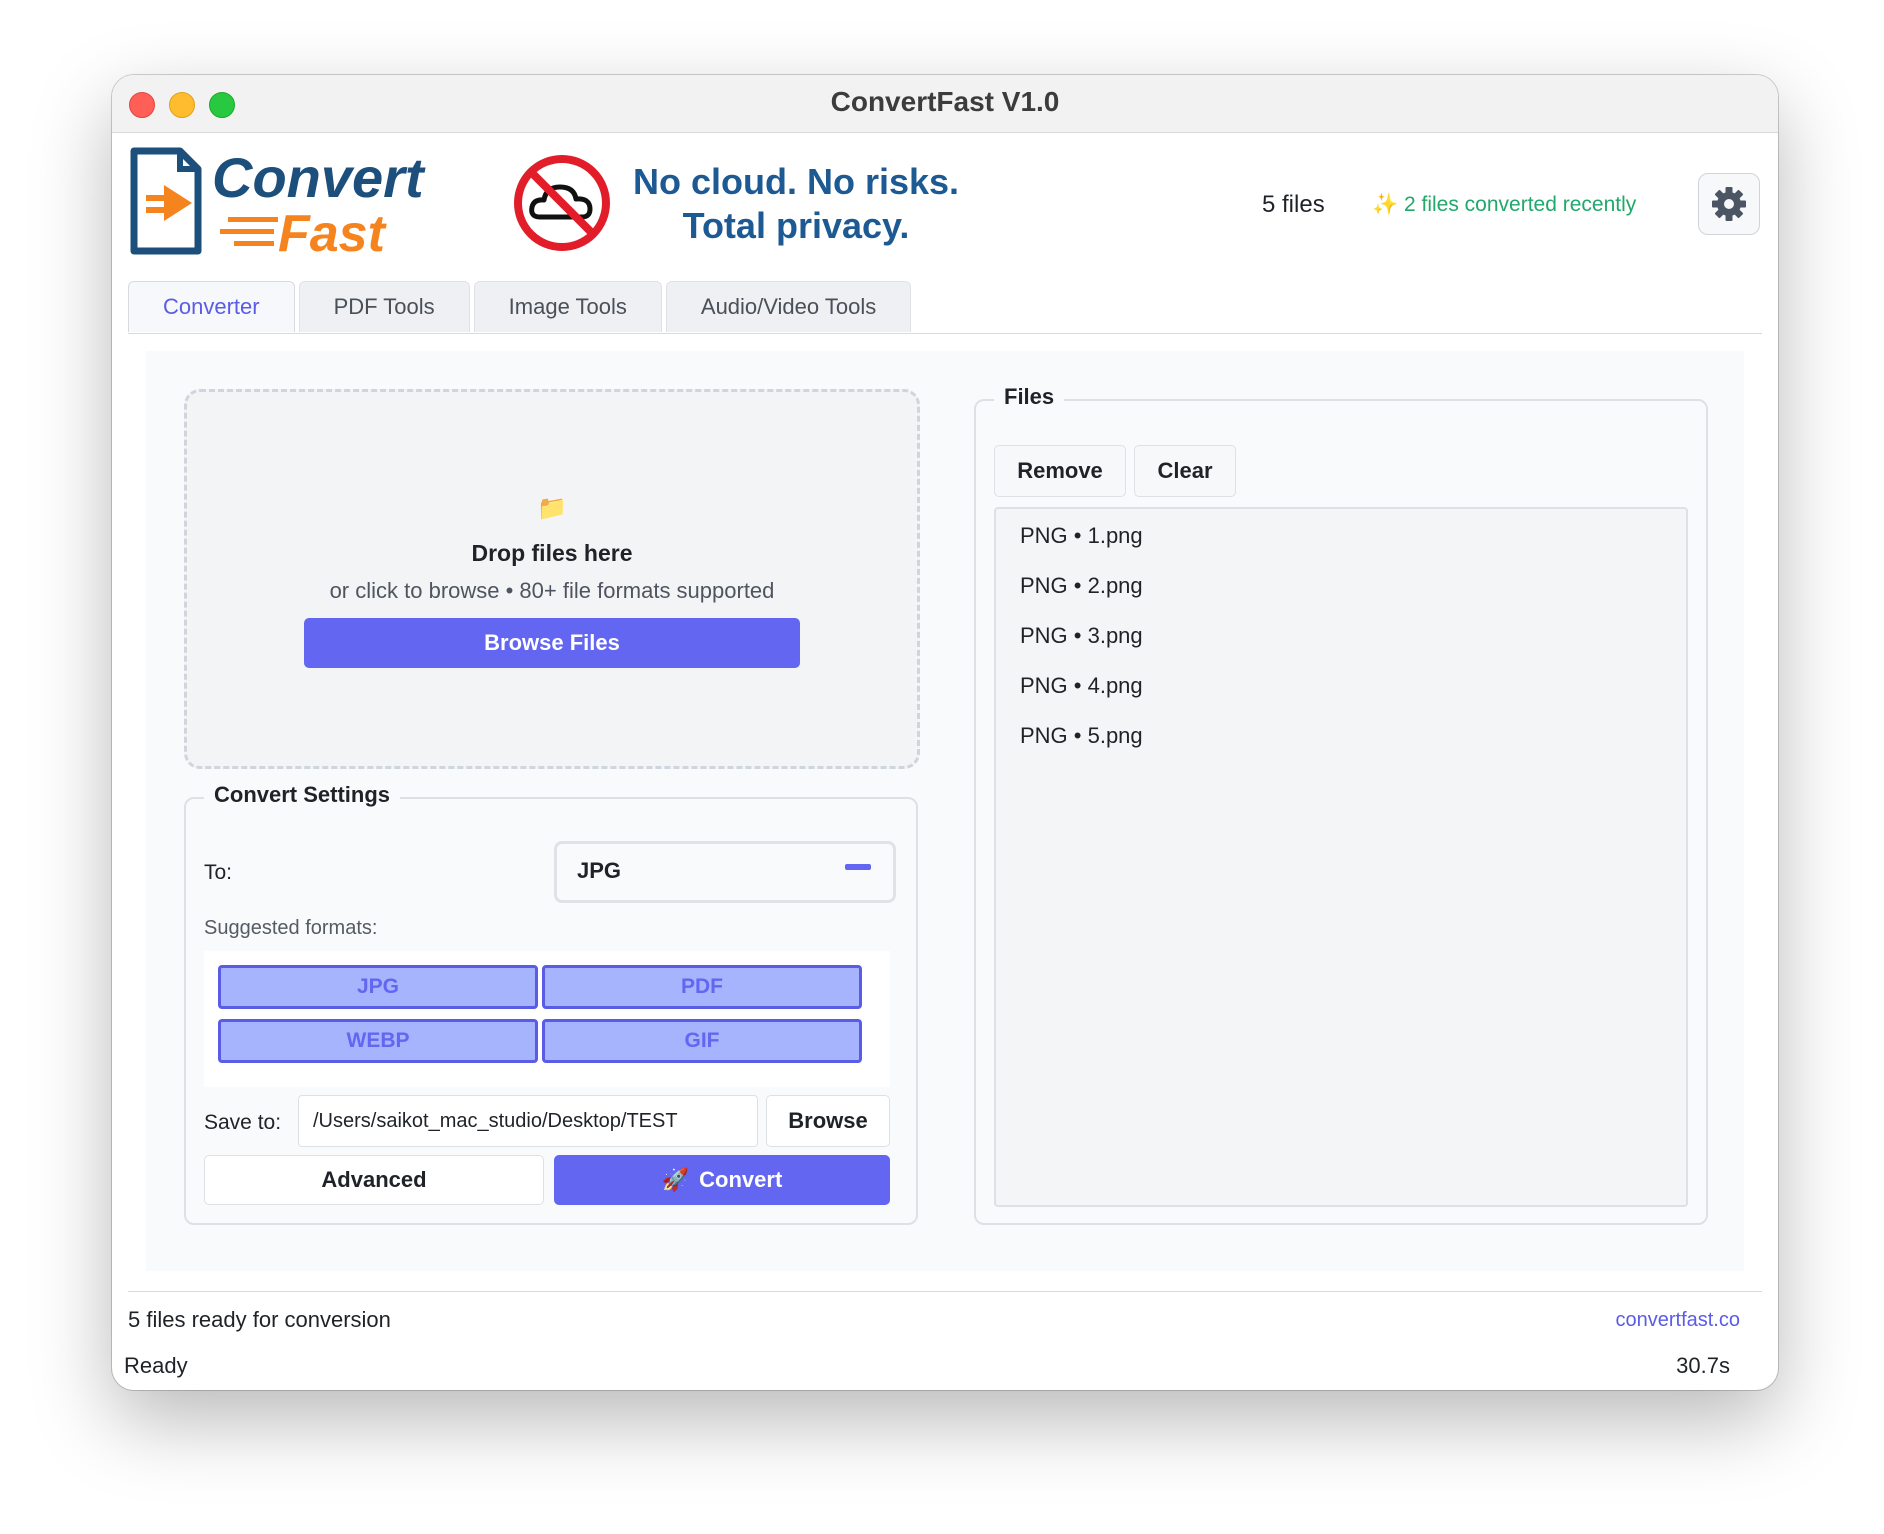 The width and height of the screenshot is (1884, 1534). Describe the element at coordinates (302, 795) in the screenshot. I see `convert-settings-label: Convert Settings` at that location.